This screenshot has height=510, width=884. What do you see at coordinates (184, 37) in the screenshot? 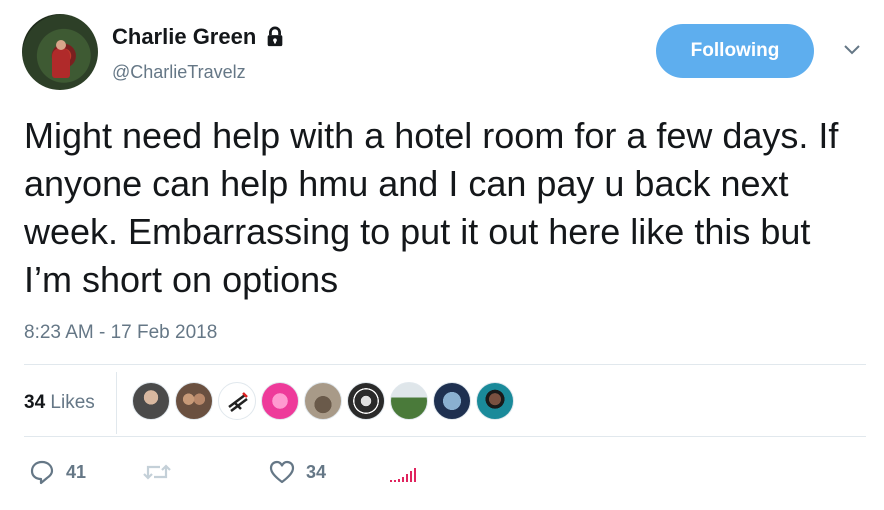
I see `display-name: Charlie Green` at bounding box center [184, 37].